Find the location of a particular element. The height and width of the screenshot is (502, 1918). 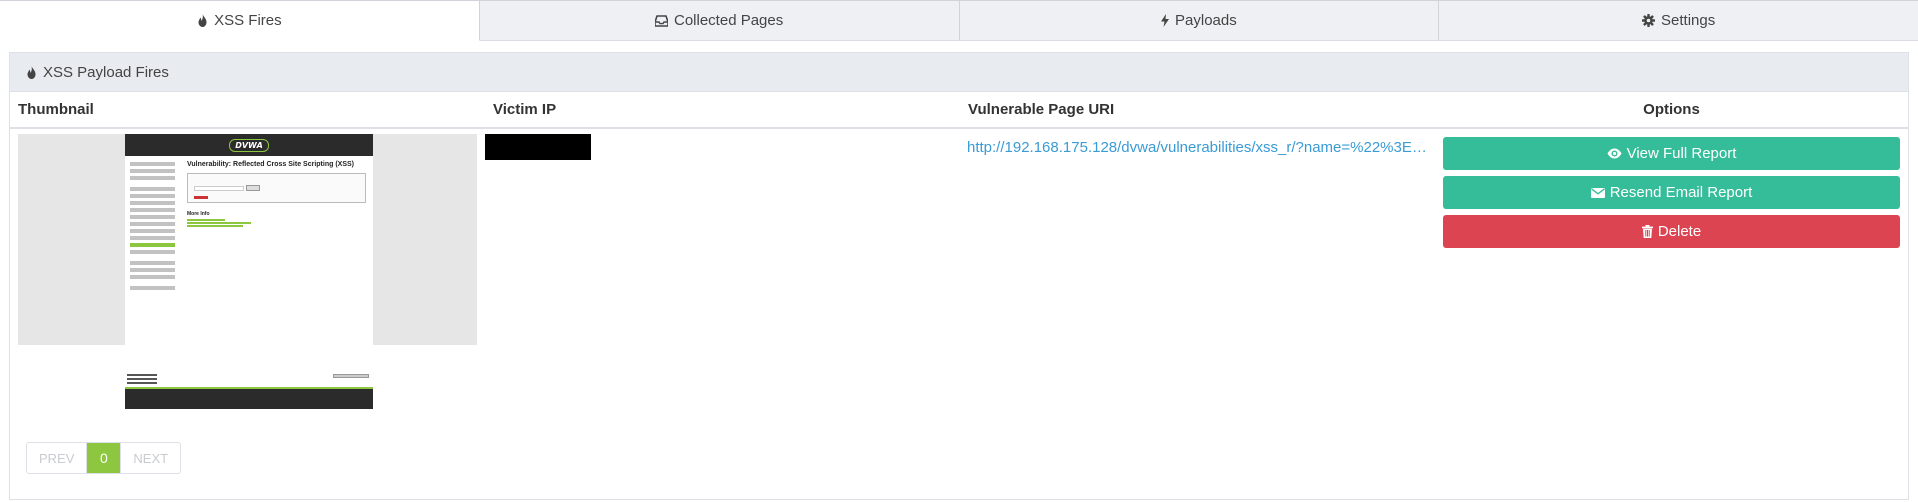

bolt-icon is located at coordinates (1165, 20).